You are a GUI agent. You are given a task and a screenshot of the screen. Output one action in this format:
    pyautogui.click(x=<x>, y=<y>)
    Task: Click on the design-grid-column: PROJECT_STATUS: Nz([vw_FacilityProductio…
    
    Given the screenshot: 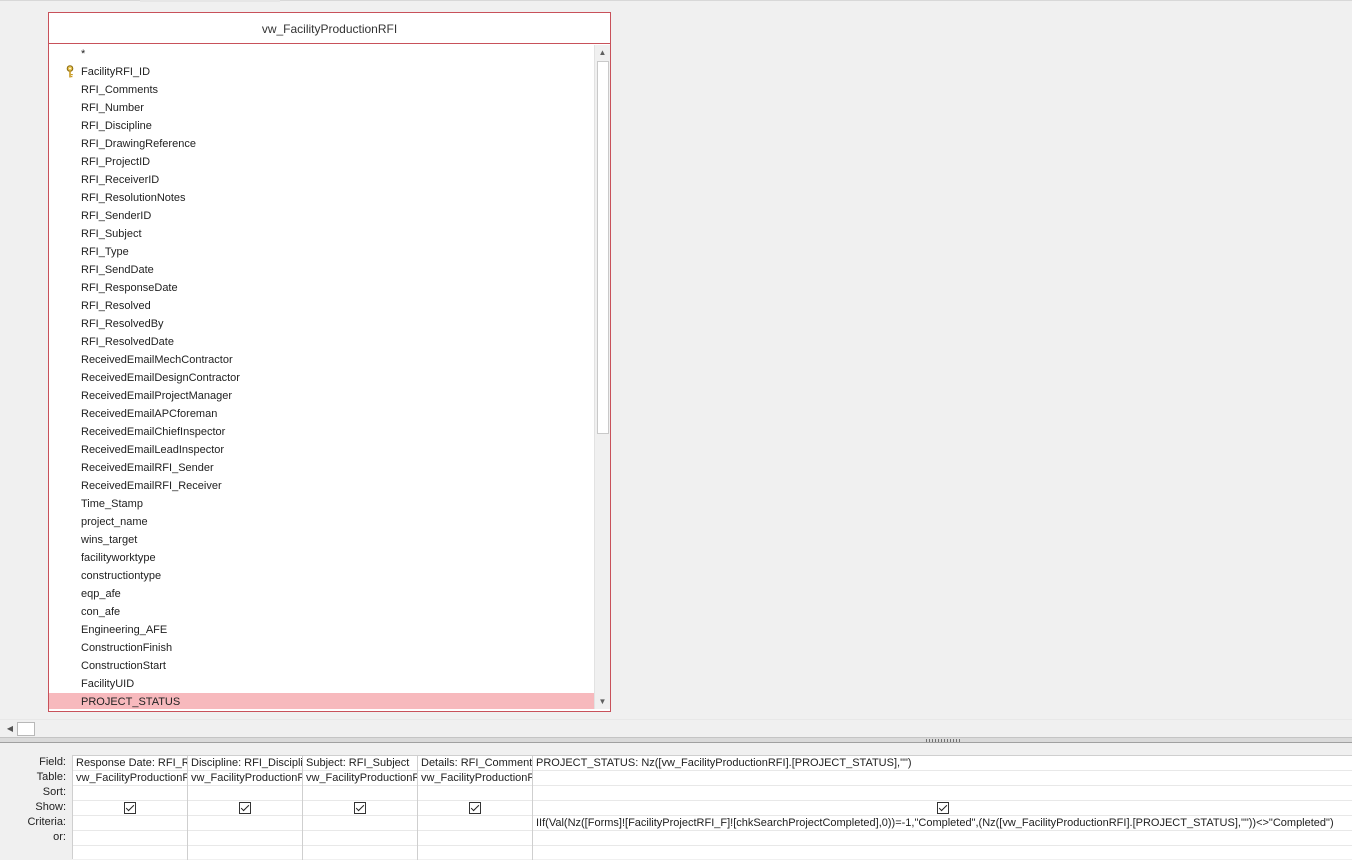 What is the action you would take?
    pyautogui.click(x=942, y=808)
    